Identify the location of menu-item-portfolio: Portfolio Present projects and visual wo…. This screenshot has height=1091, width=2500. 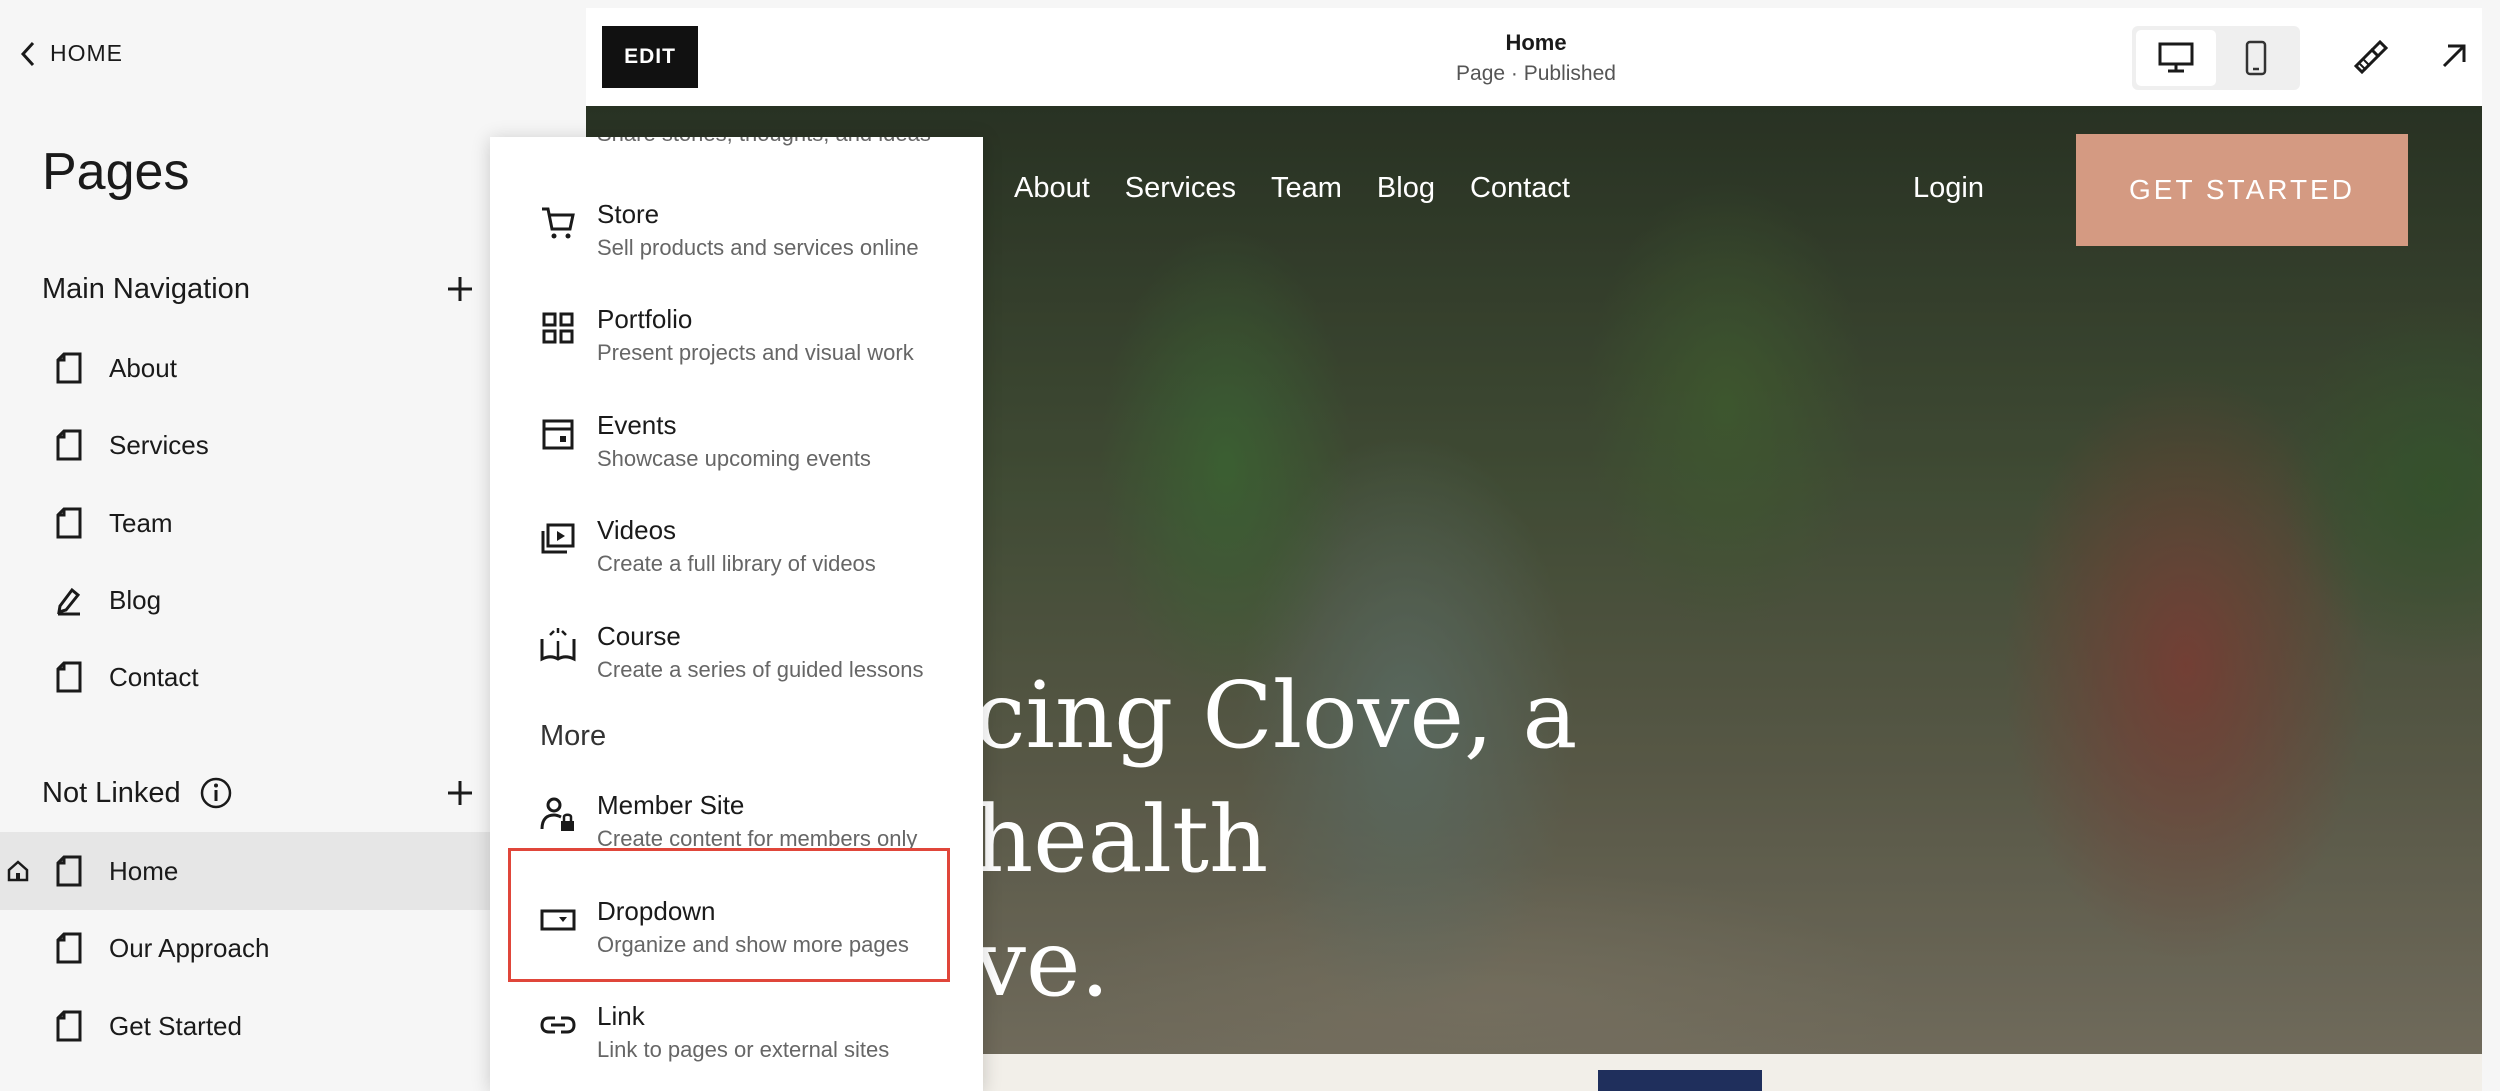
(736, 332).